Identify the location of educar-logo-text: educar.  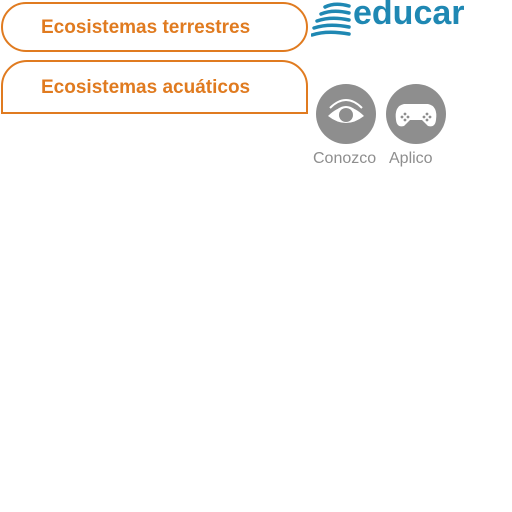
(409, 16).